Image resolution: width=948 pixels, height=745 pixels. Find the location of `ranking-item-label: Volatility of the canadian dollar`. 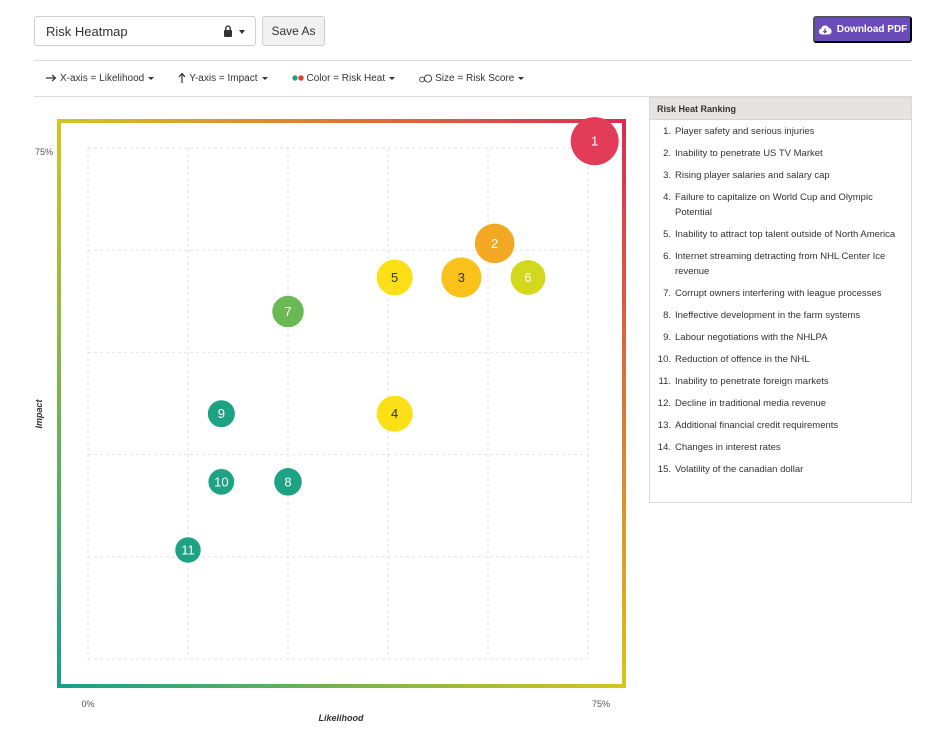

ranking-item-label: Volatility of the canadian dollar is located at coordinates (739, 469).